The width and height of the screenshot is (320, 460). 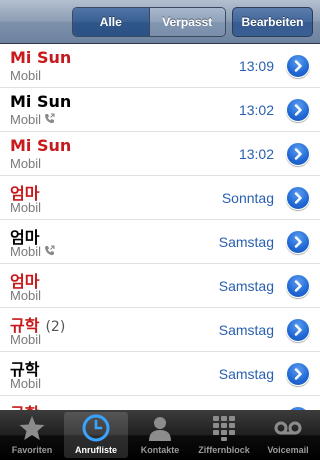 I want to click on call-row: 규학, so click(x=160, y=403).